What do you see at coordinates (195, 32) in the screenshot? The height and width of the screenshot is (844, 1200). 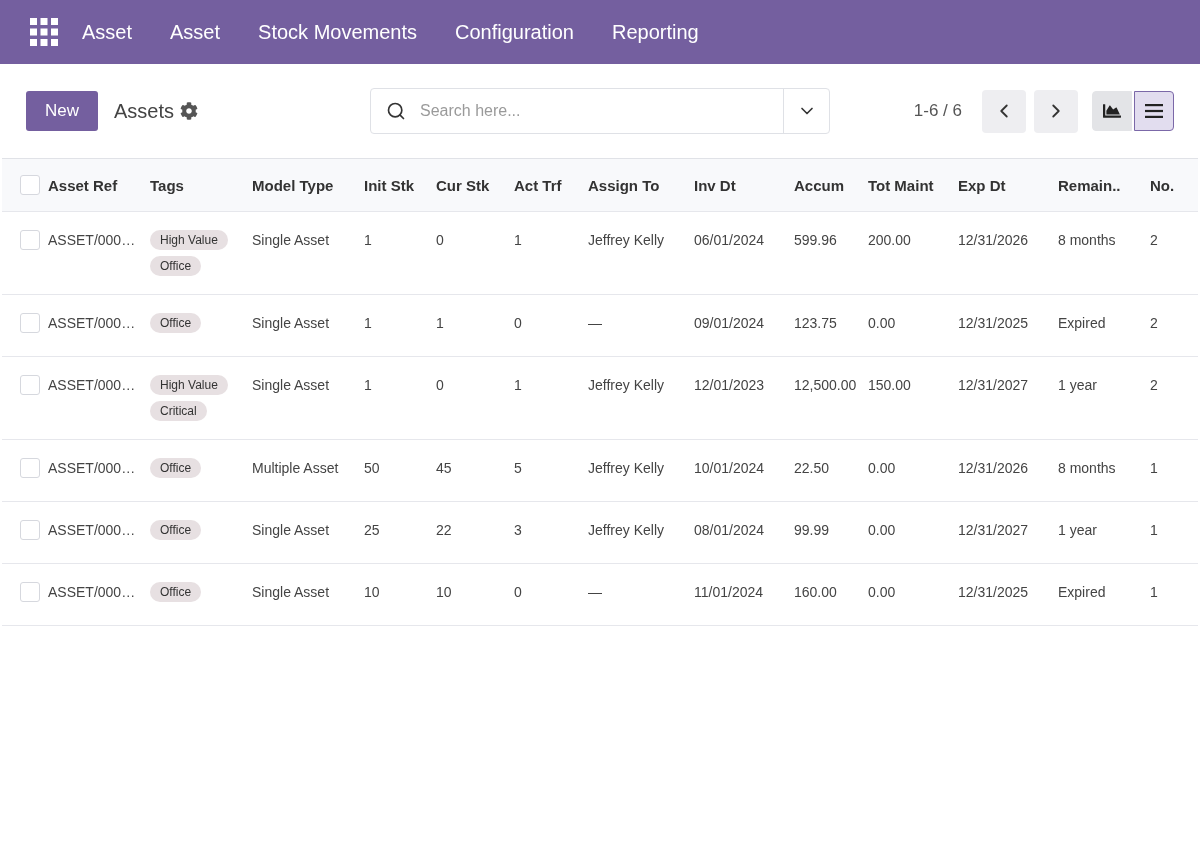 I see `menu-item: Asset` at bounding box center [195, 32].